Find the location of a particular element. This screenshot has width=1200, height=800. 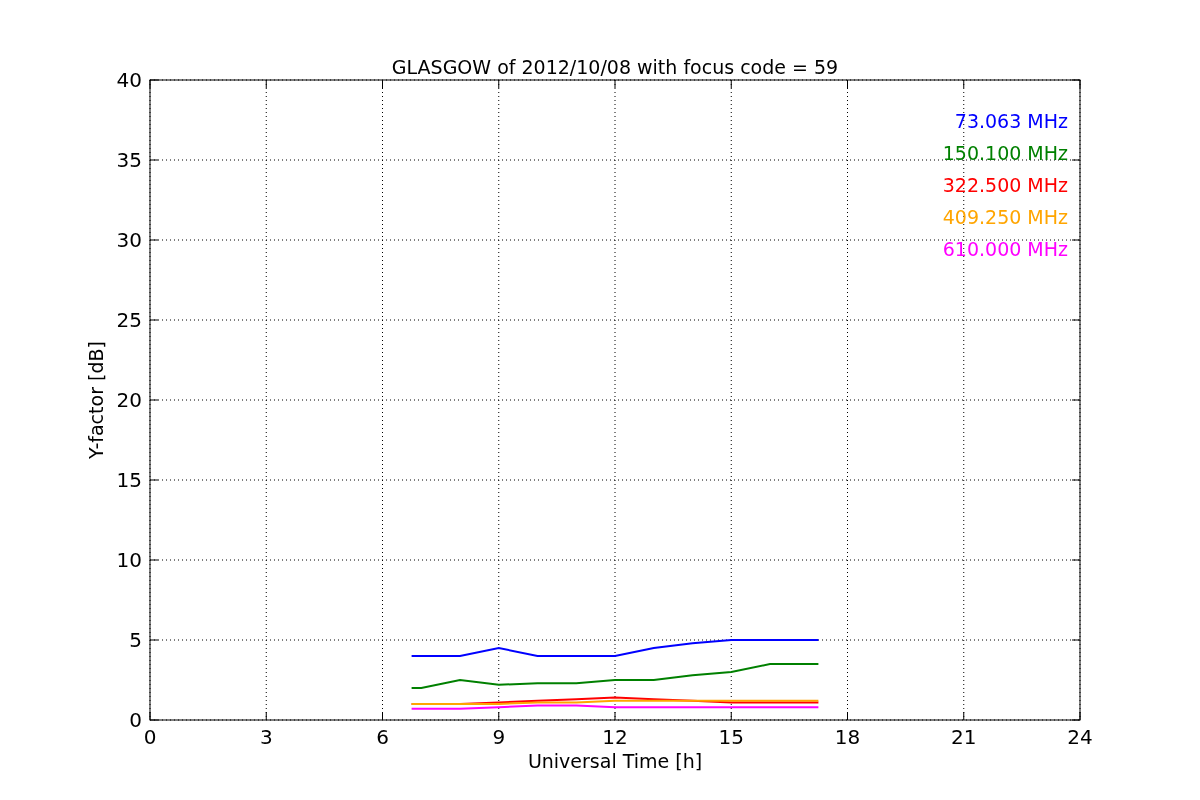

x-tick-label: 24 is located at coordinates (1080, 737).